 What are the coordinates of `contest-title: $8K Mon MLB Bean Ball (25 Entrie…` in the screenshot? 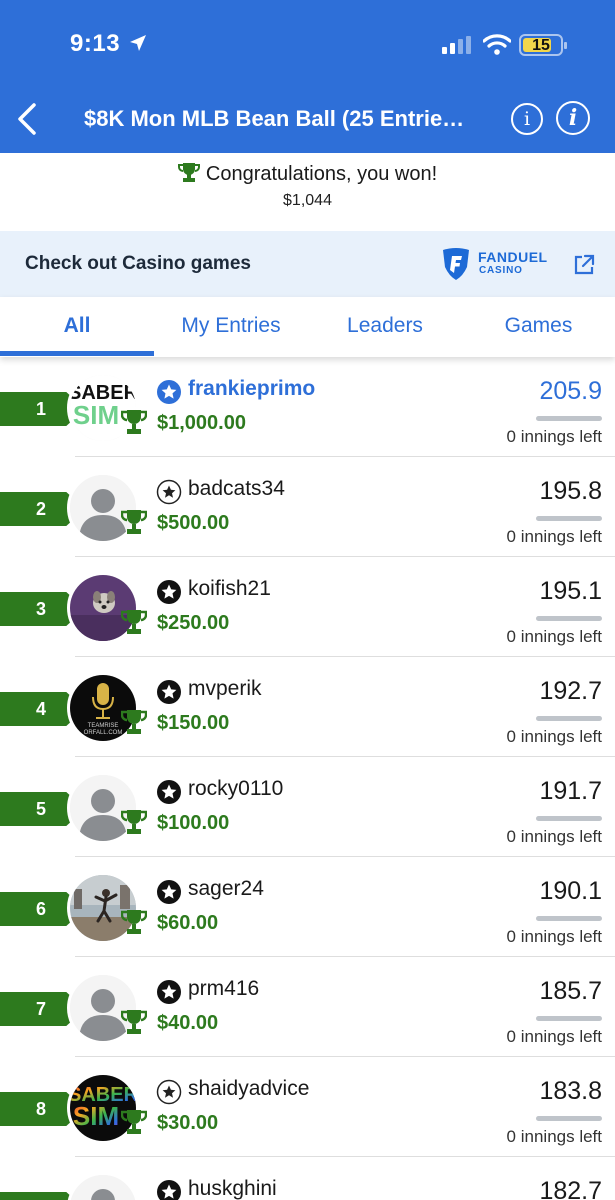 It's located at (274, 118).